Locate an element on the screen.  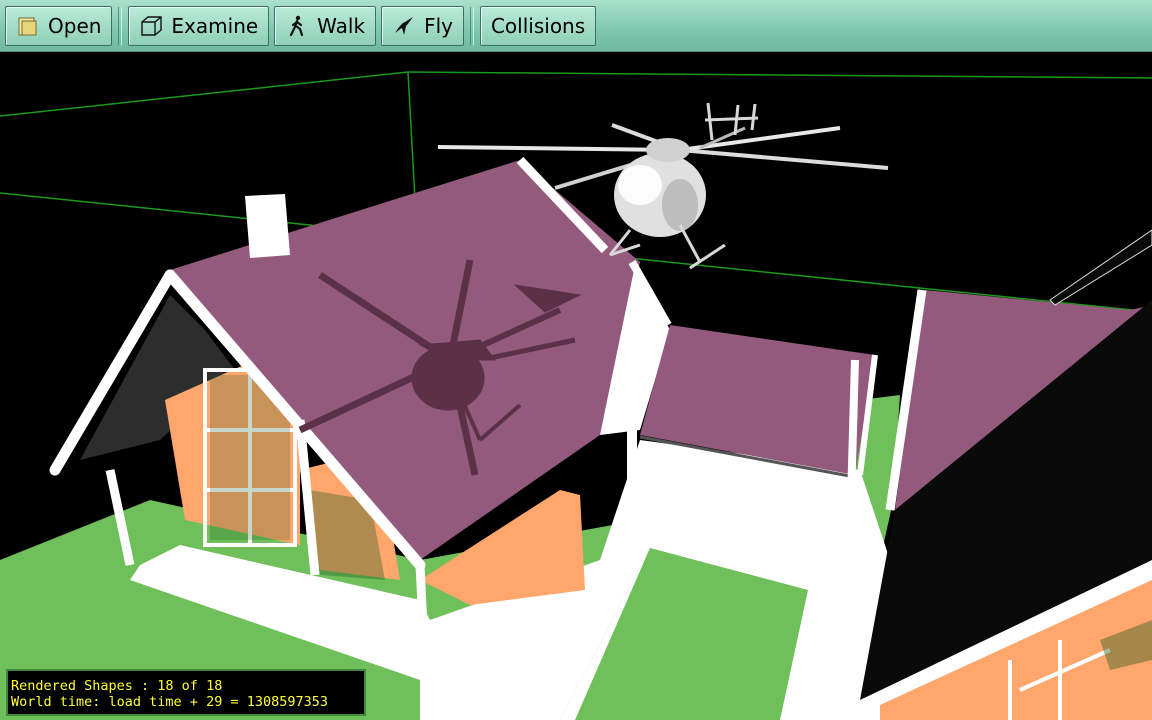
toolbar: Open Examine Walk Fly Collisions is located at coordinates (576, 26).